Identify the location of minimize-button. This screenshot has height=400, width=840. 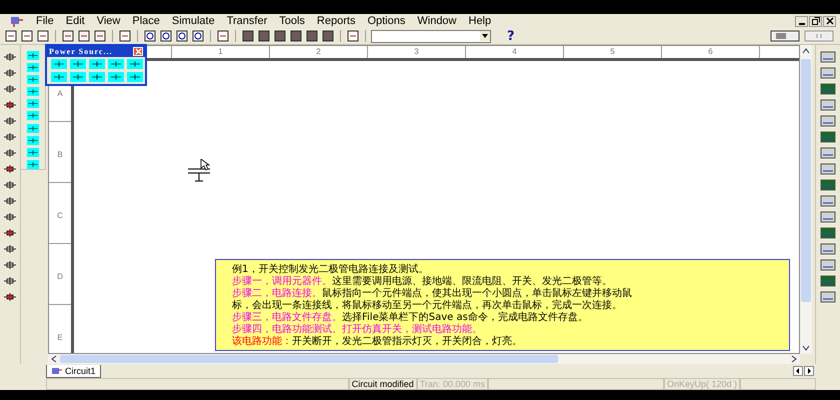
(801, 21).